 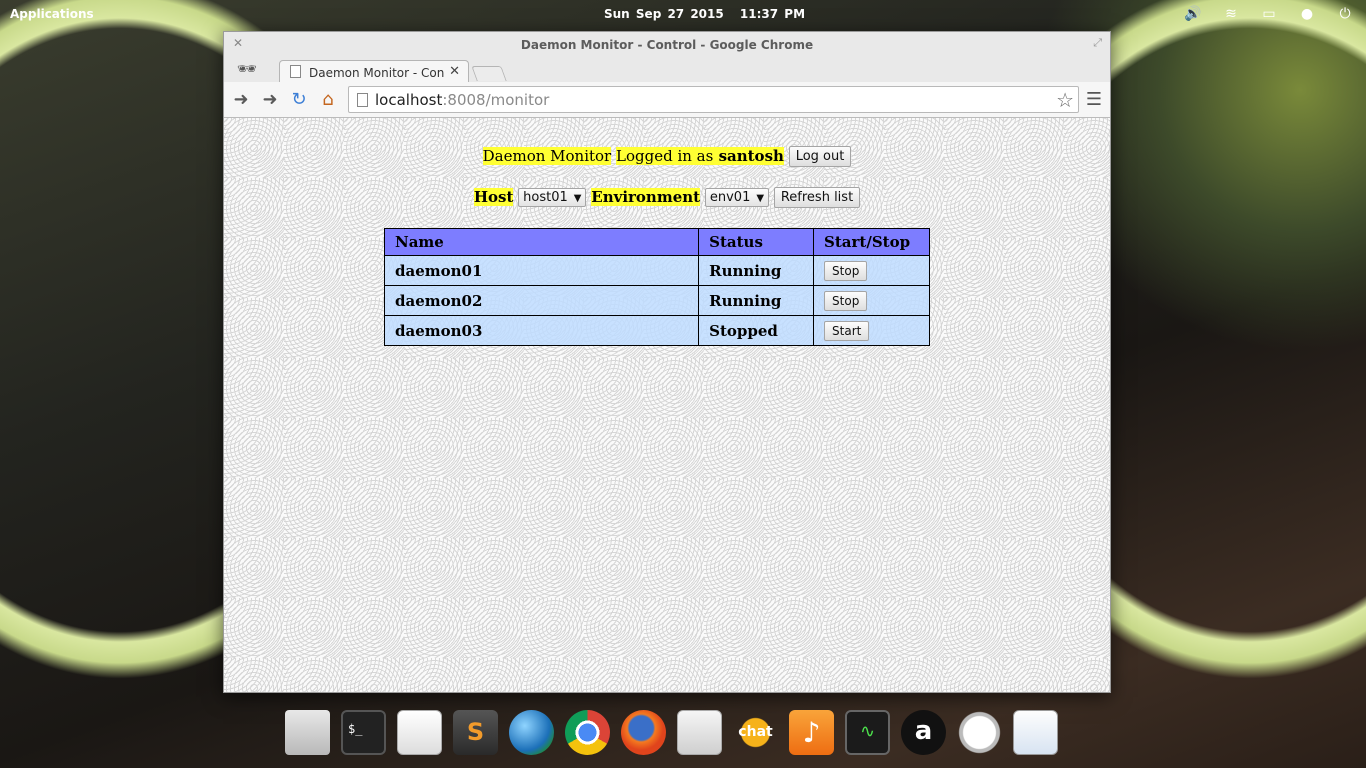 What do you see at coordinates (541, 270) in the screenshot?
I see `daemon-name: daemon01` at bounding box center [541, 270].